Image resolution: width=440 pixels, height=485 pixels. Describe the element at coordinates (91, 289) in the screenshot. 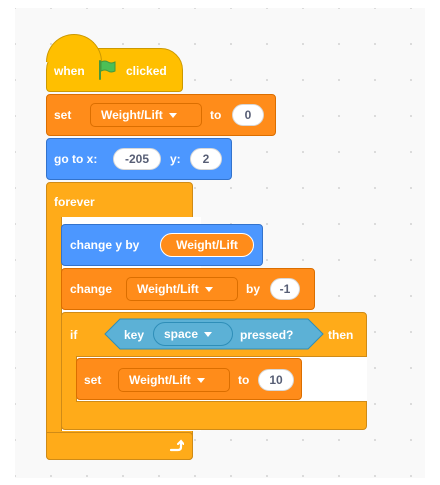

I see `change-label: change` at that location.